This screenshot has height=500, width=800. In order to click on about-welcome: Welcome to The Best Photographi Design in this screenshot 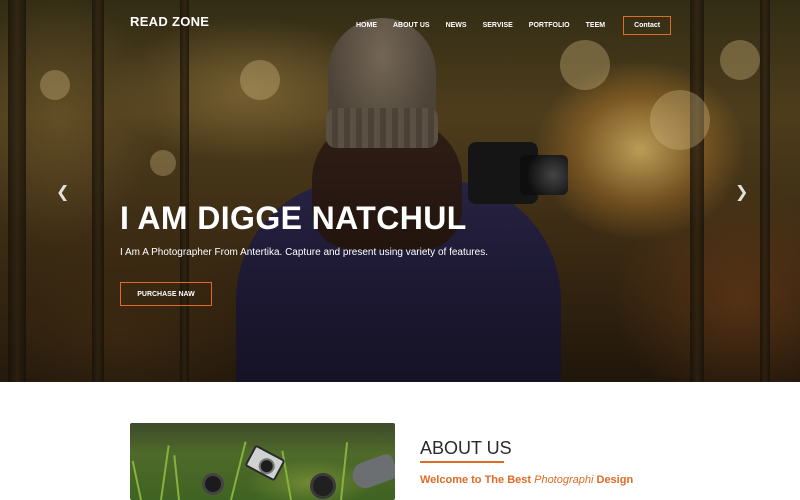, I will do `click(526, 480)`.